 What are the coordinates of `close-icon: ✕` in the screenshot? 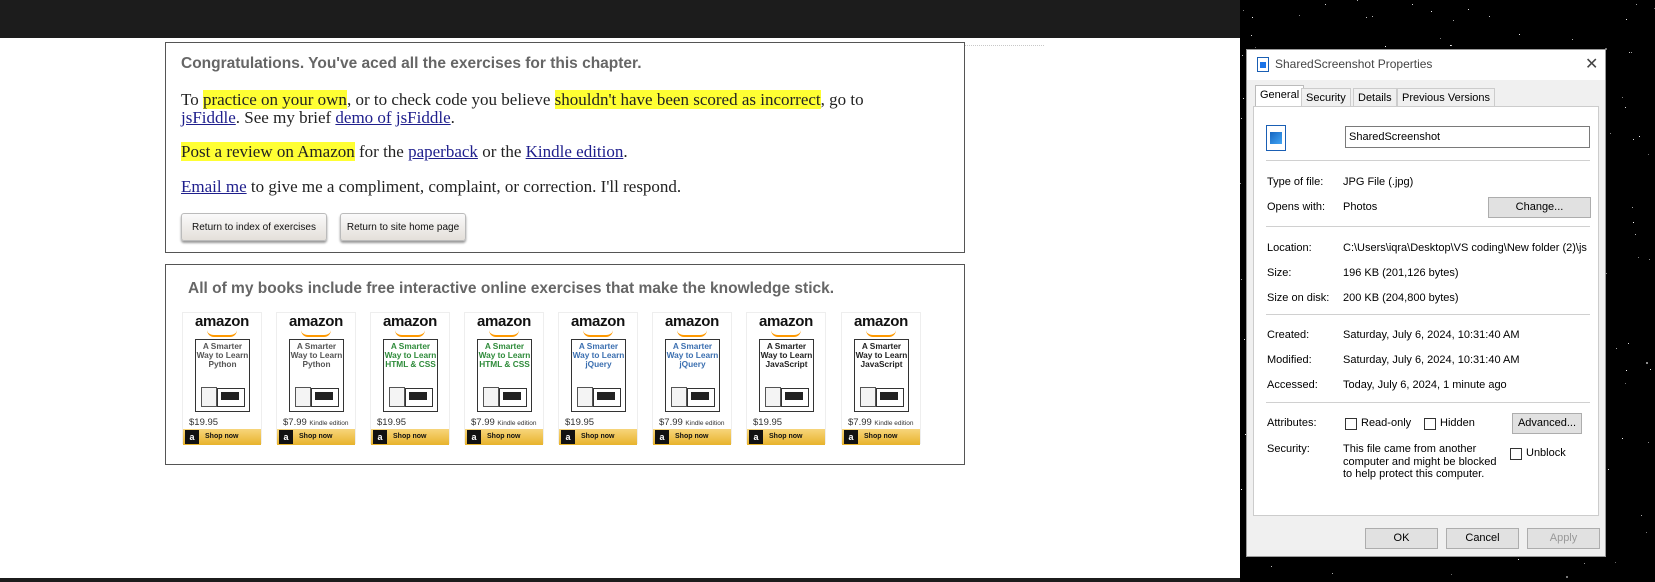 It's located at (1591, 64).